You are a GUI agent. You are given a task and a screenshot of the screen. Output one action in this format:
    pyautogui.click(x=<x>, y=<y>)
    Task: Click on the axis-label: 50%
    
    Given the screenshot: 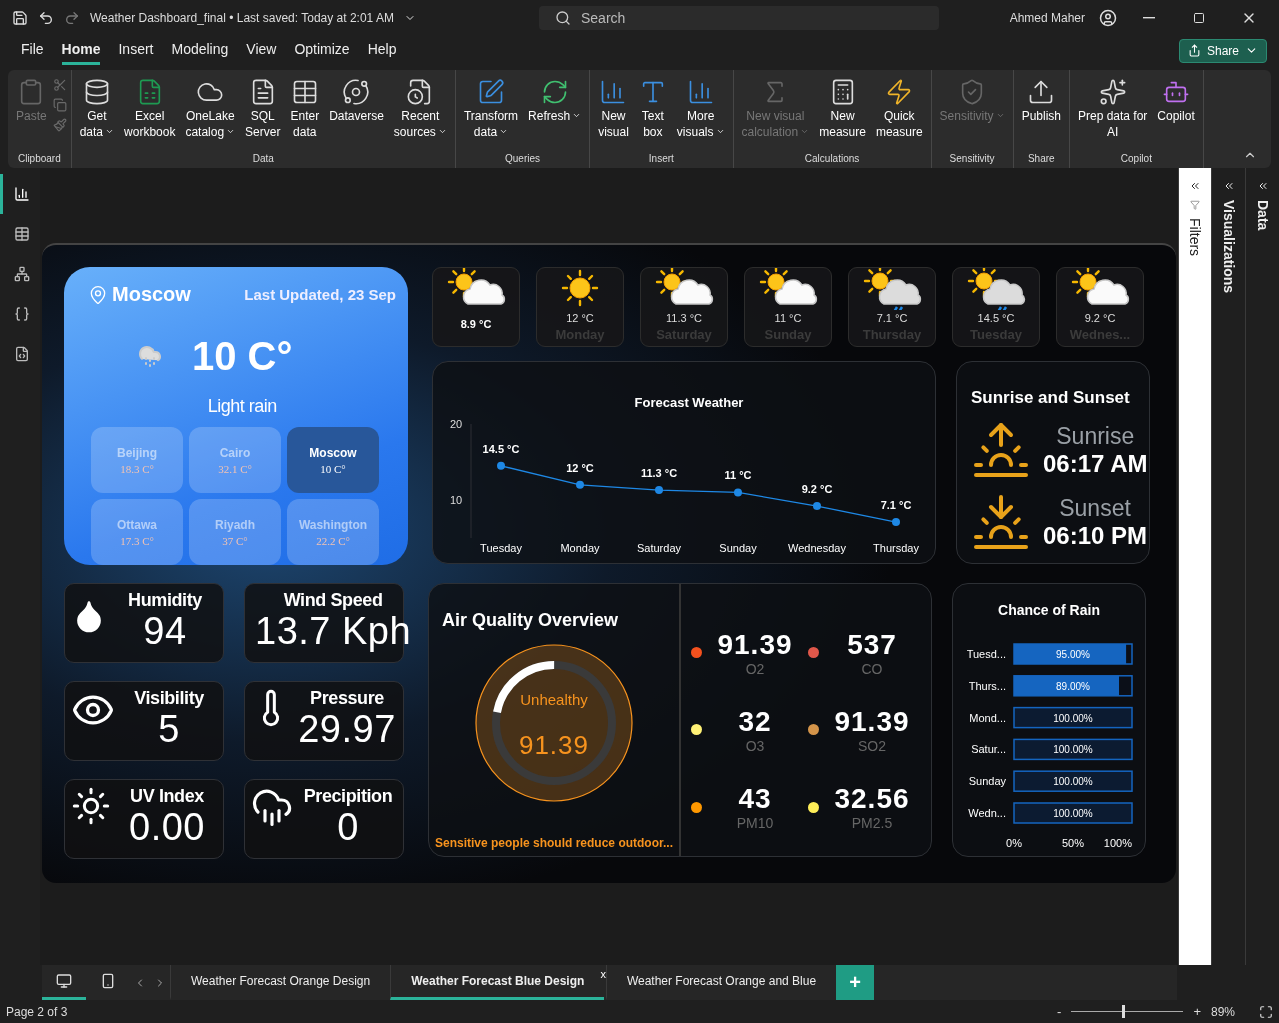 What is the action you would take?
    pyautogui.click(x=1073, y=843)
    